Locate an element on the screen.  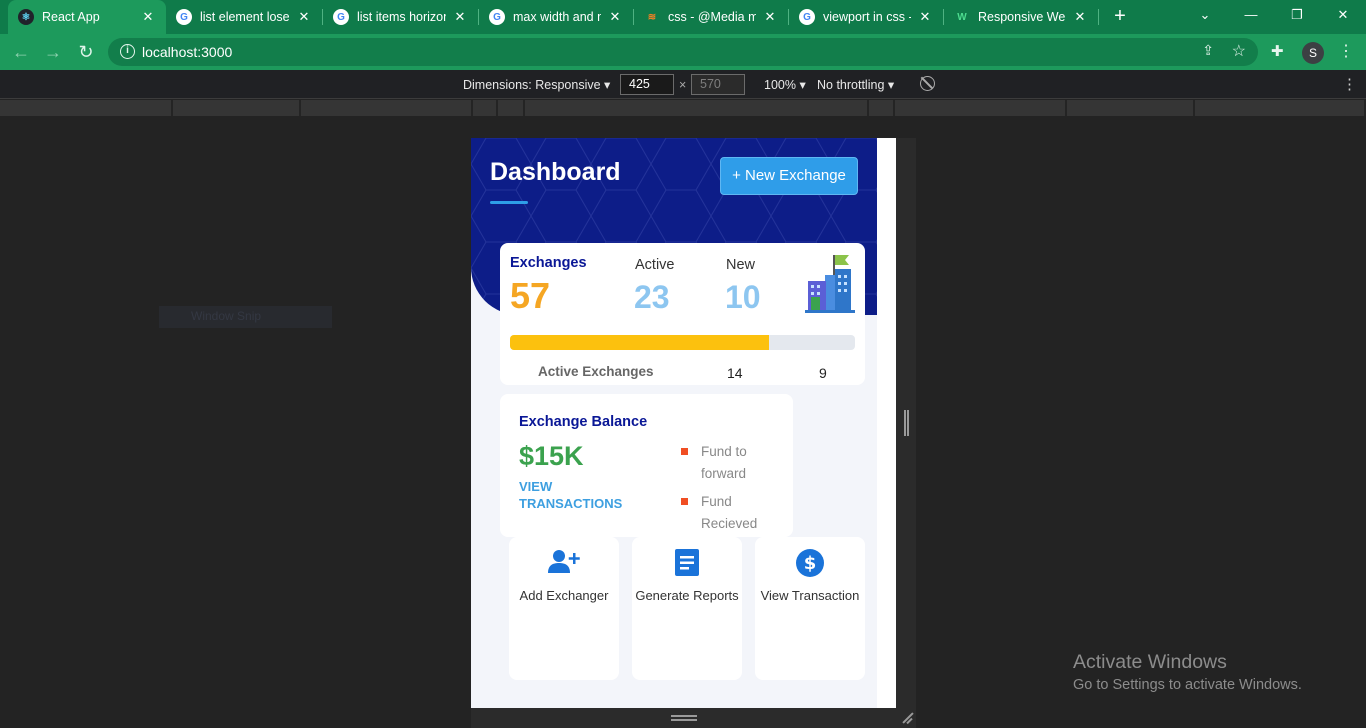
browser-menu-icon: ⋮ is located at coordinates (1346, 51).